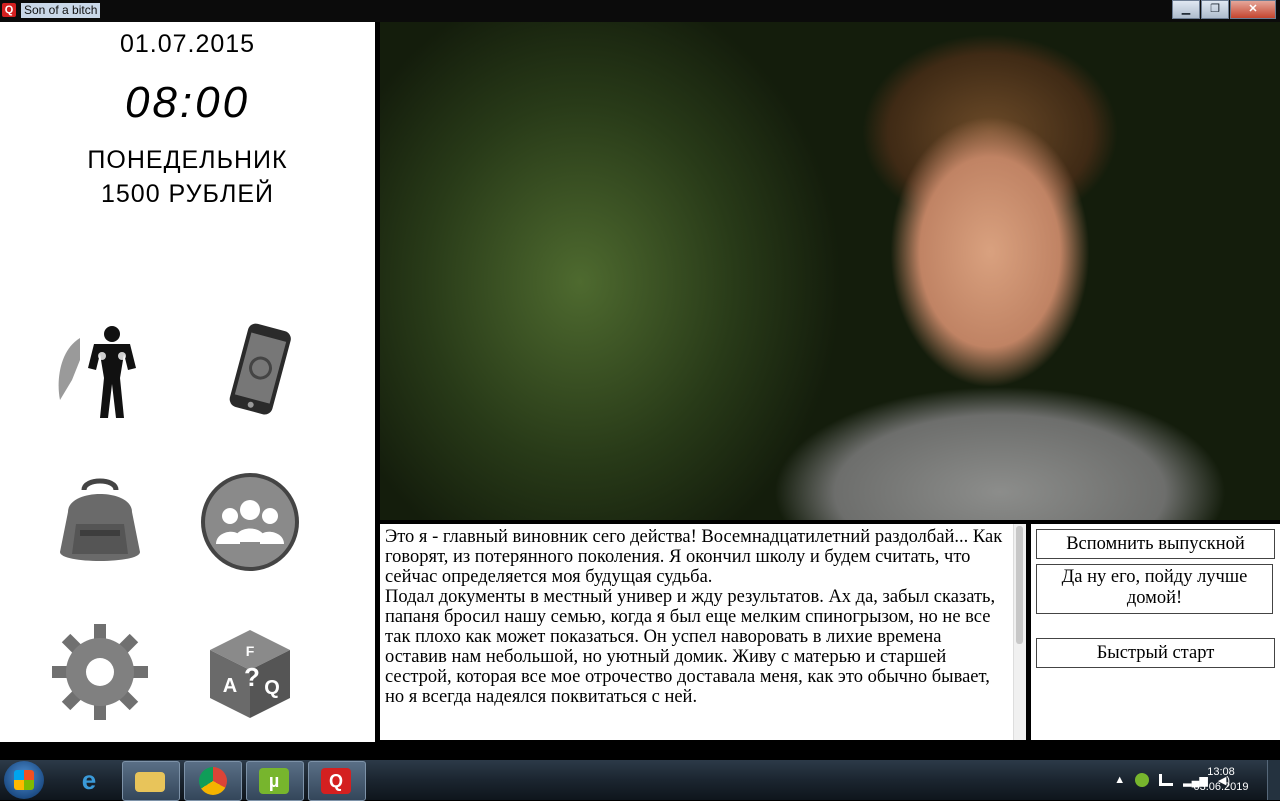  Describe the element at coordinates (1221, 787) in the screenshot. I see `clock-date: 03.06.2019` at that location.